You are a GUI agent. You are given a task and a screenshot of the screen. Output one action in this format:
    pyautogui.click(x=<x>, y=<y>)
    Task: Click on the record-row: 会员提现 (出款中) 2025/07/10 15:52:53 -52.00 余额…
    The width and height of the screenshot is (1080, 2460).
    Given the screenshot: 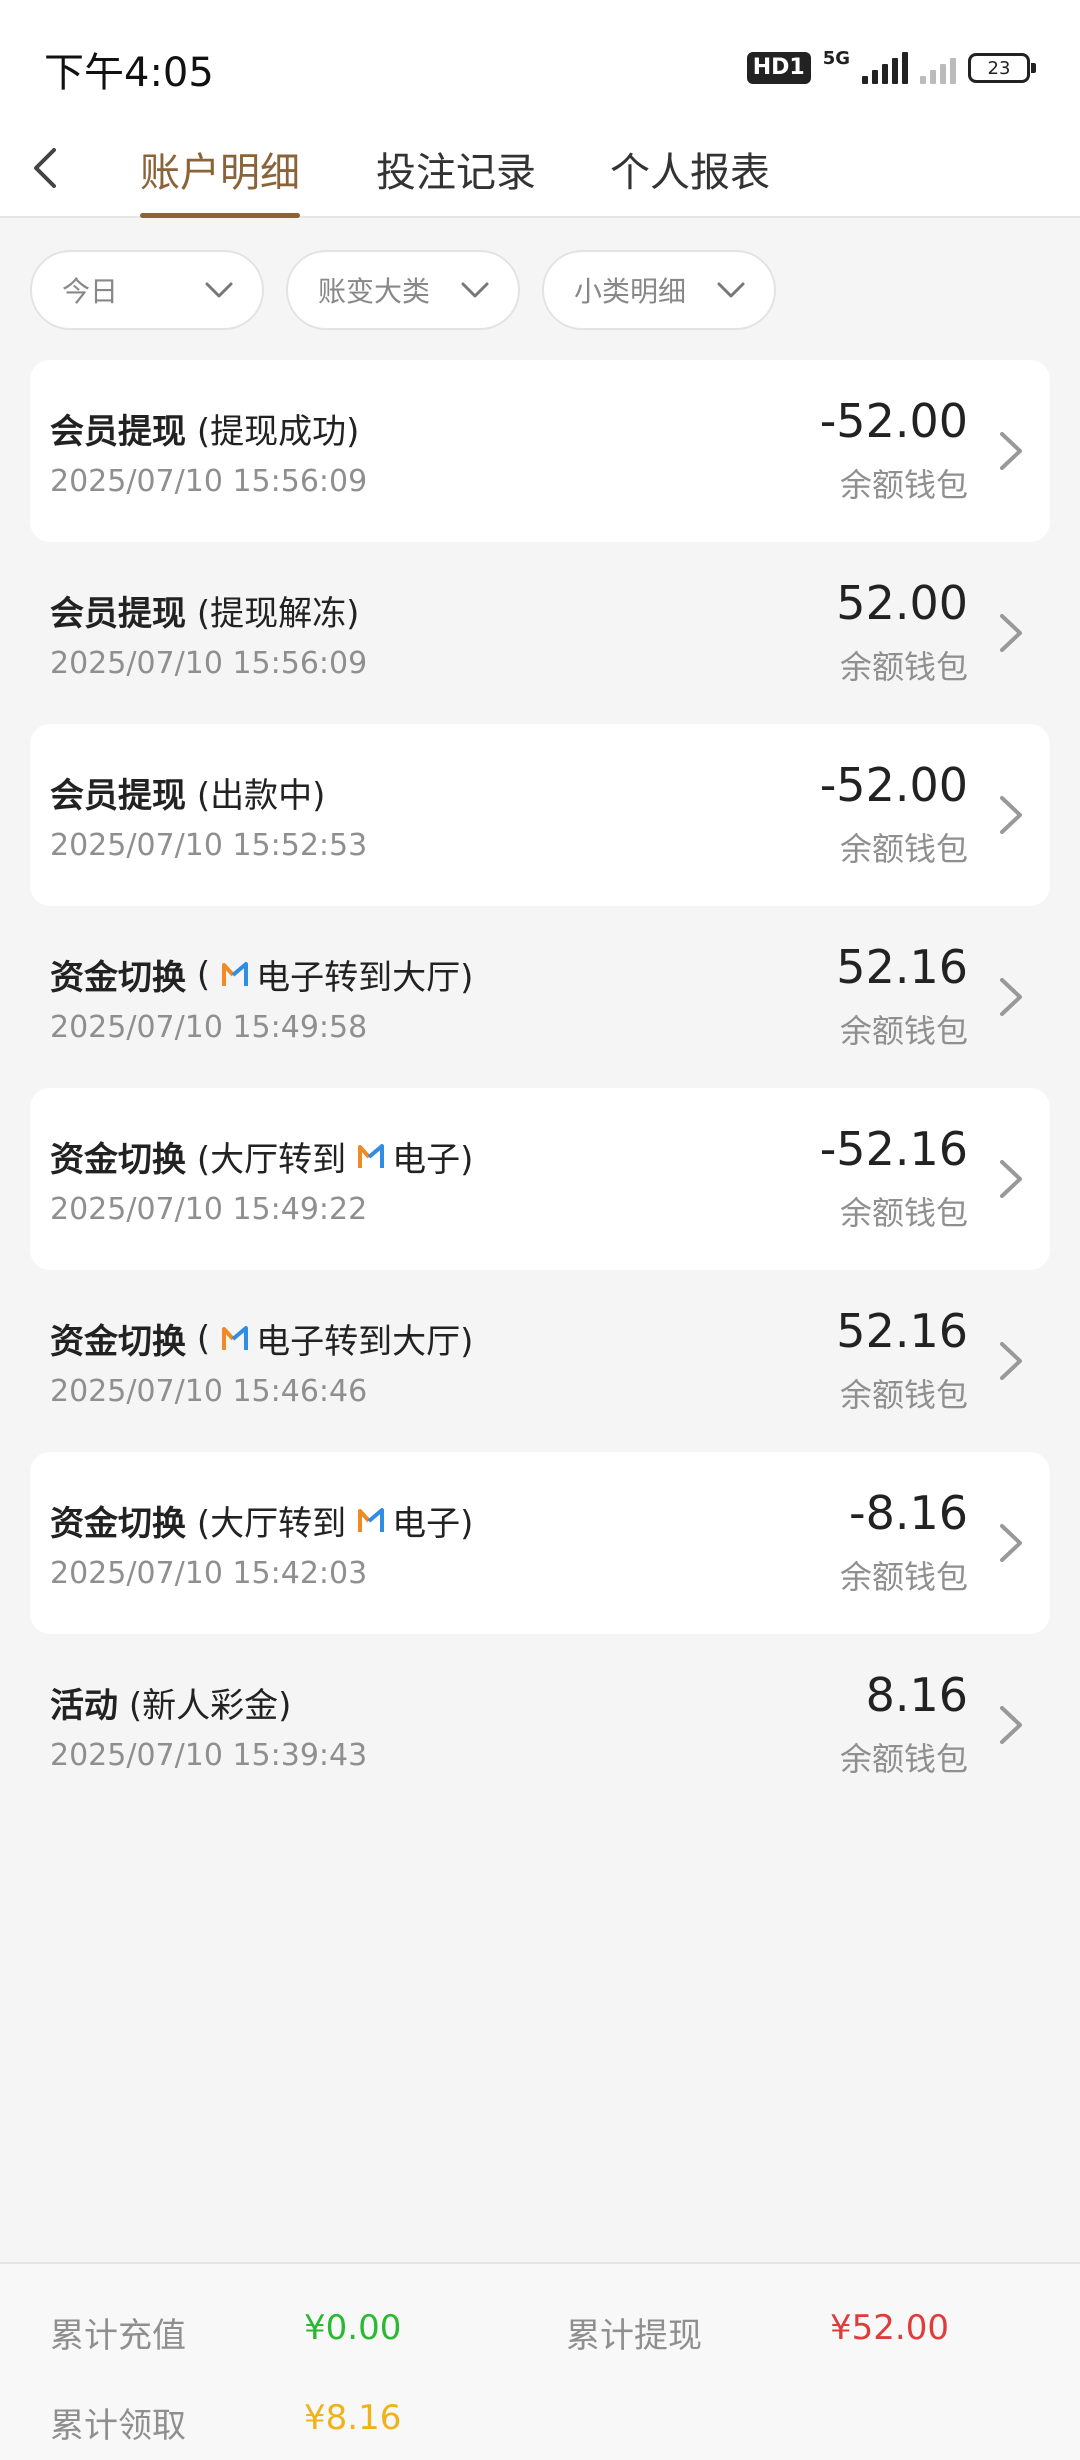 What is the action you would take?
    pyautogui.click(x=540, y=815)
    